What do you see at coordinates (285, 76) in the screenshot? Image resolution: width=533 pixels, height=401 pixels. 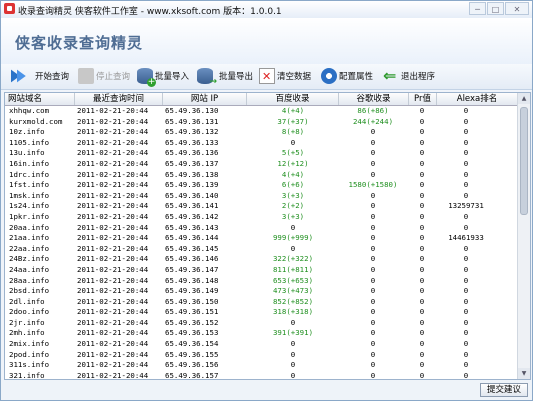 I see `clear-data-button: 清空数据` at bounding box center [285, 76].